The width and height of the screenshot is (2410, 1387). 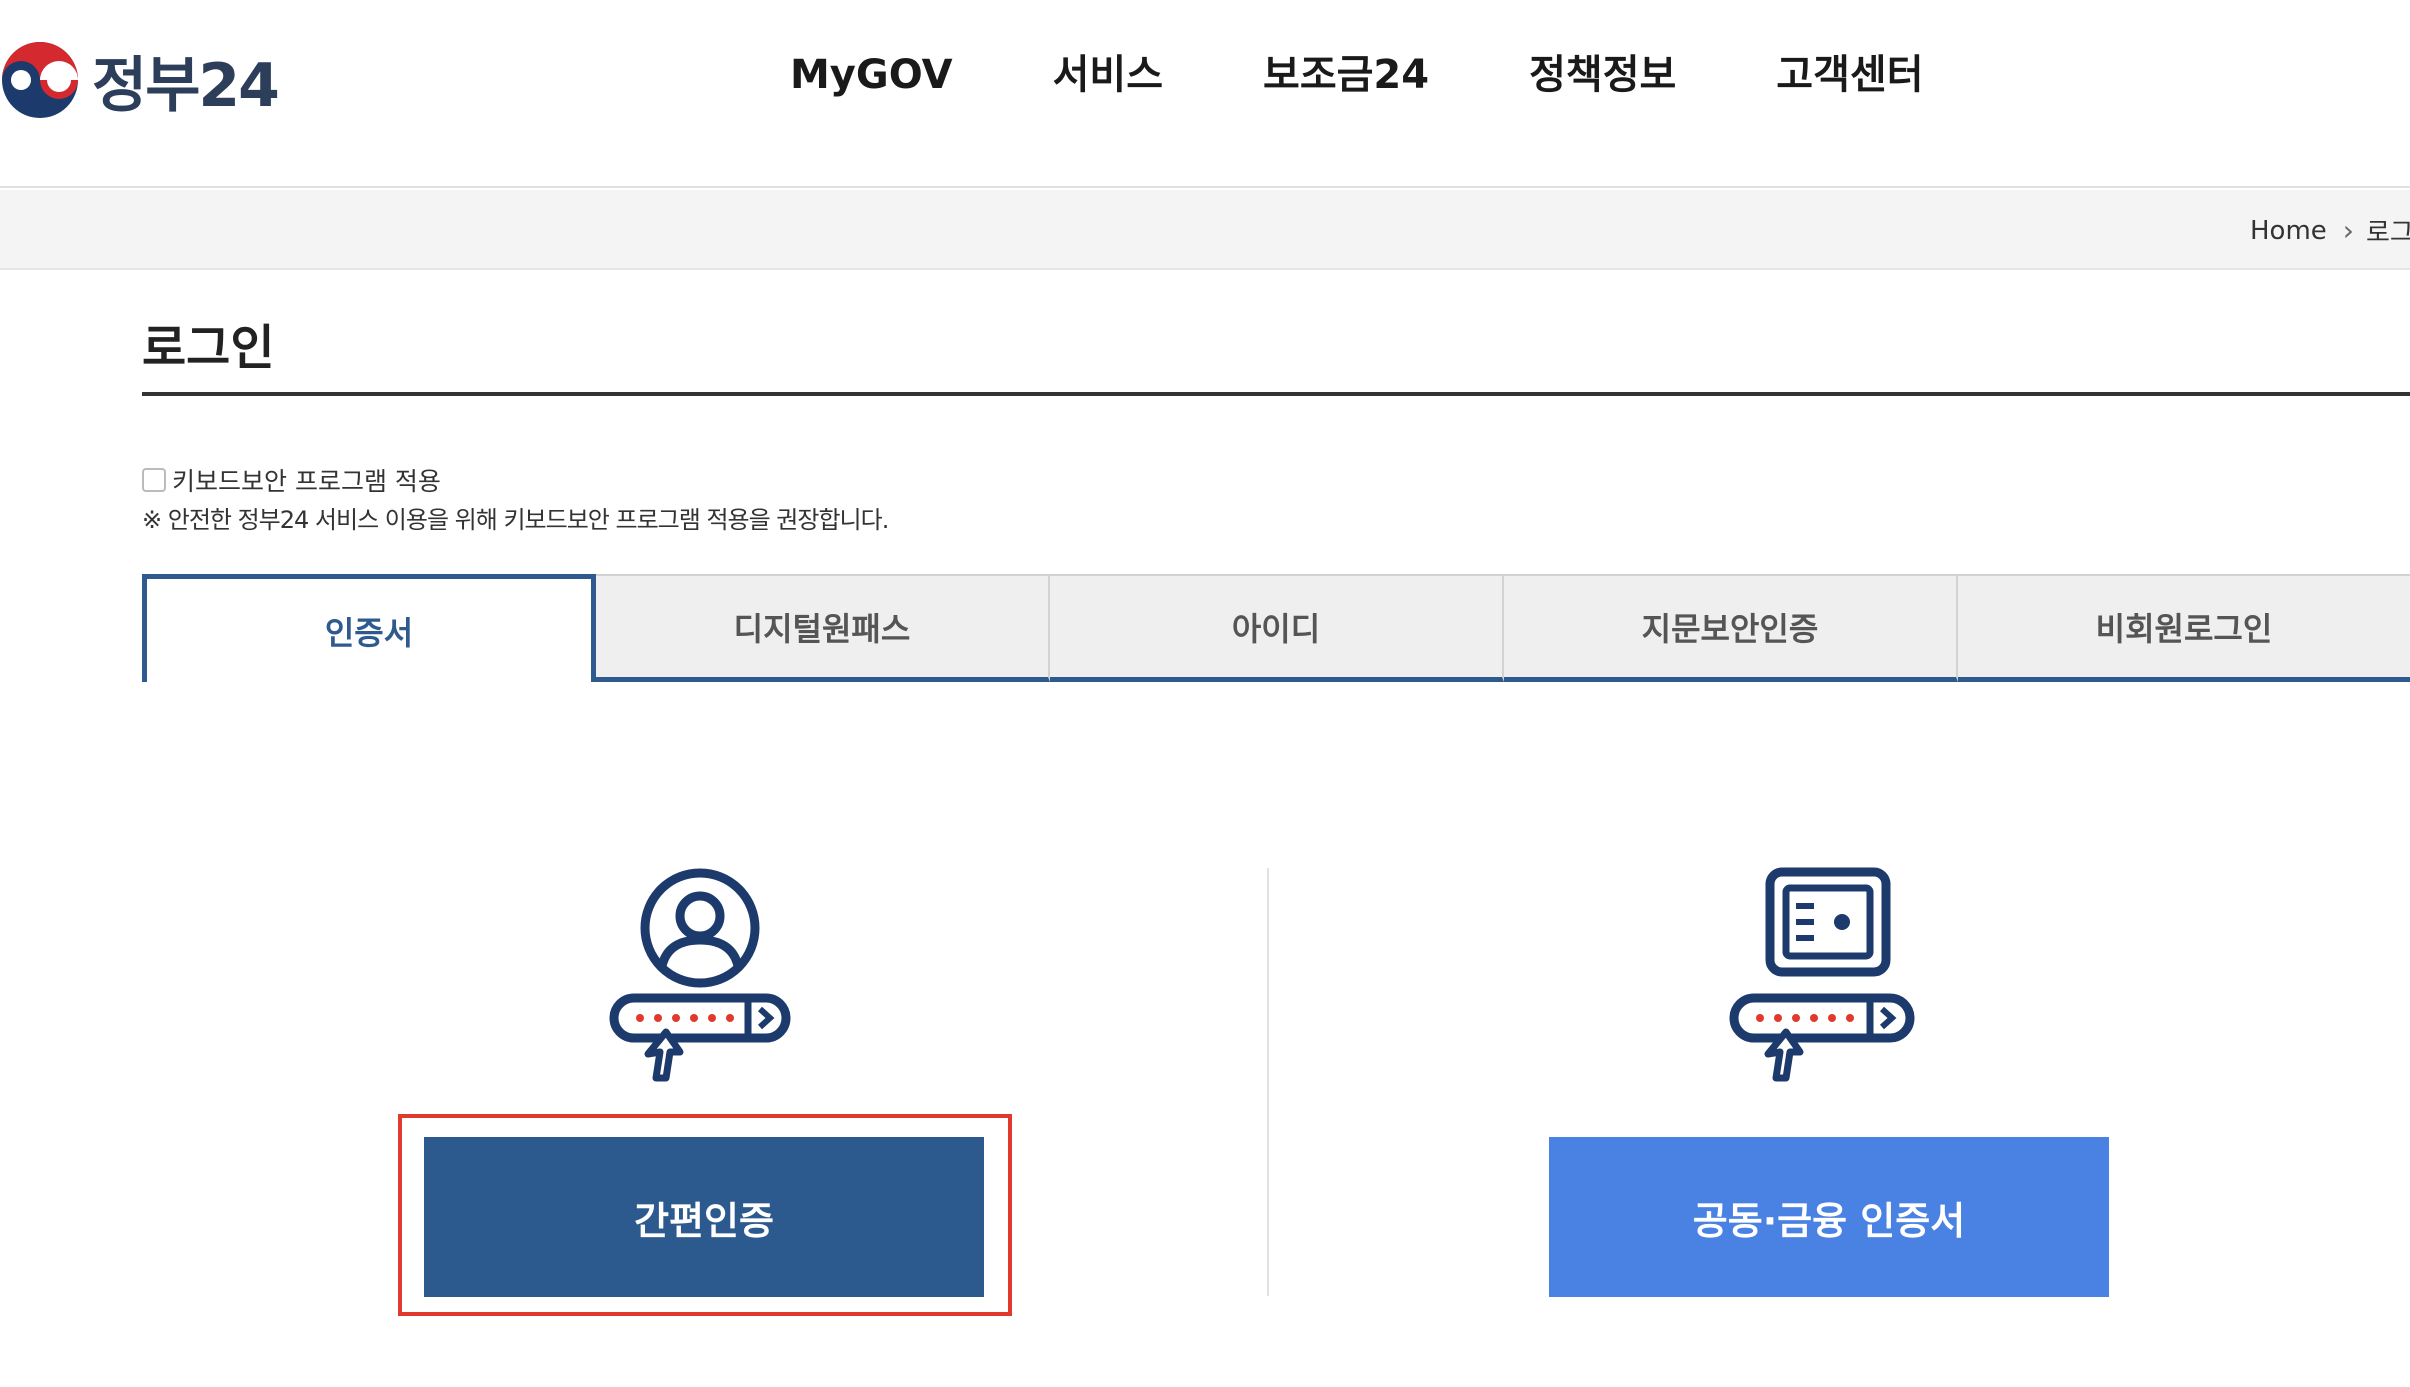 I want to click on main-nav: MyGOV 서비스 보조금24 정책정보 고객센터, so click(x=1357, y=75).